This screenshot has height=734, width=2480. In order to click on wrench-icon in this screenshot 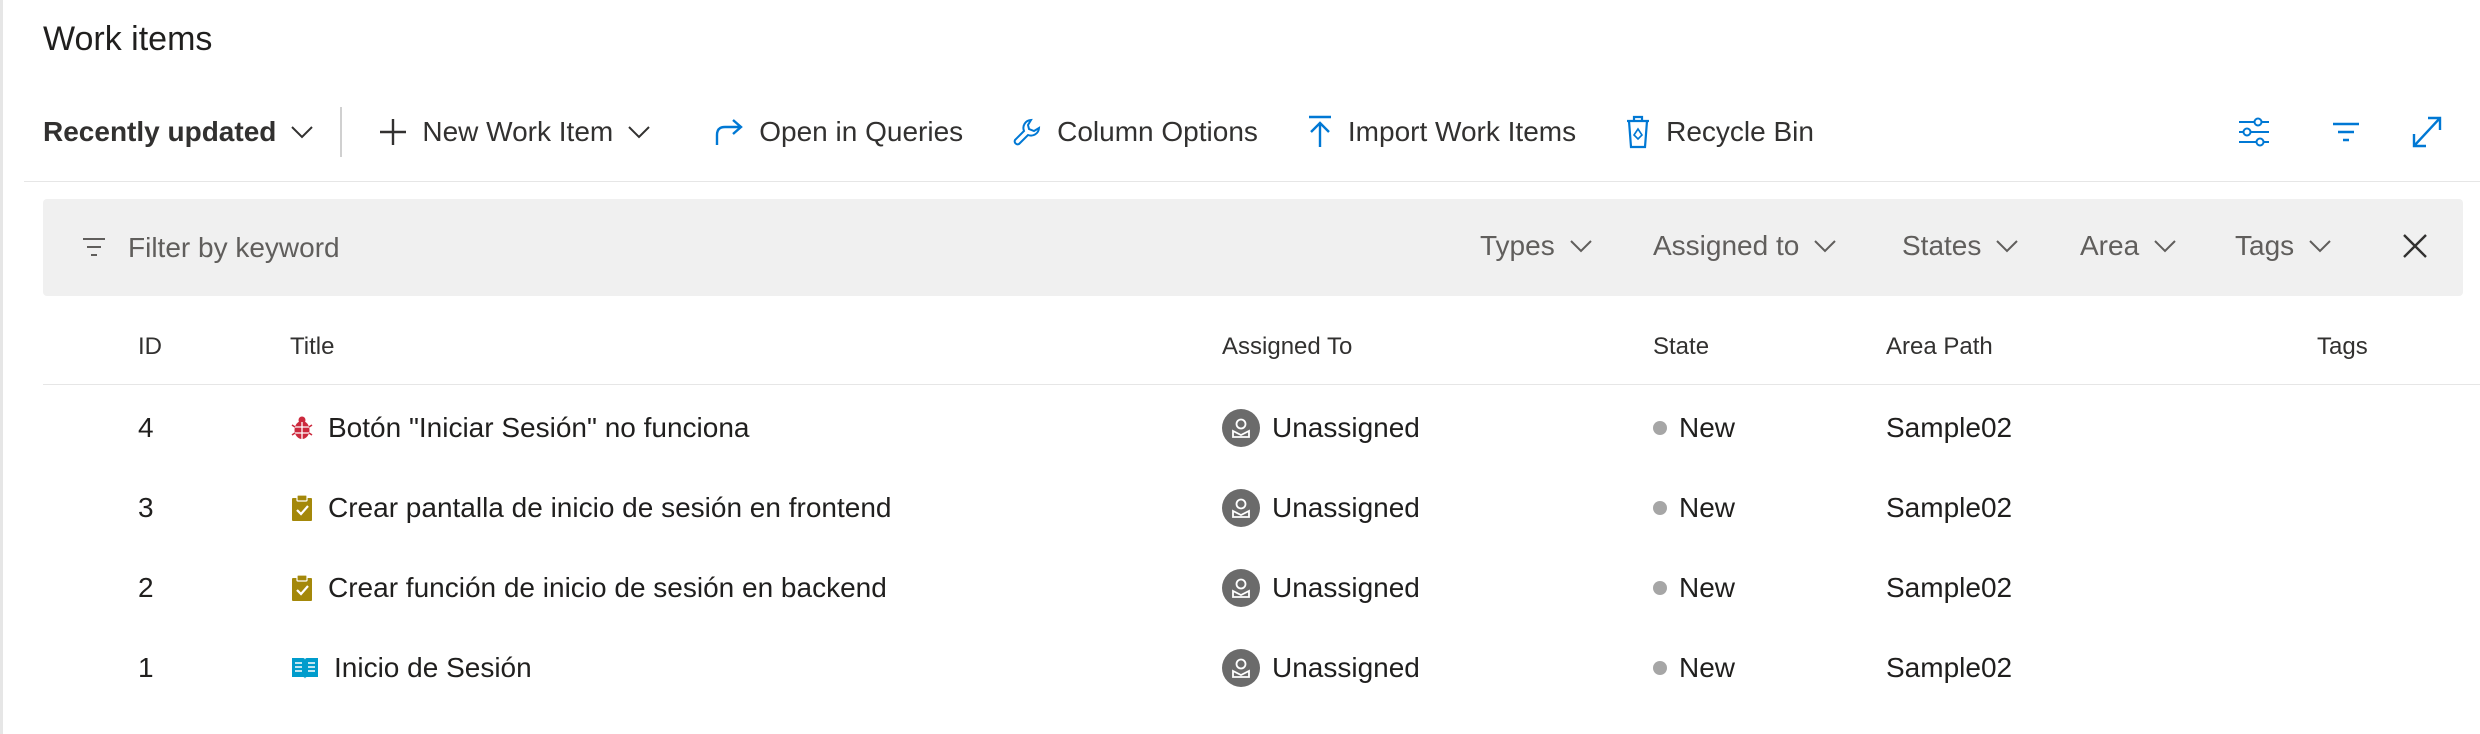, I will do `click(1027, 132)`.